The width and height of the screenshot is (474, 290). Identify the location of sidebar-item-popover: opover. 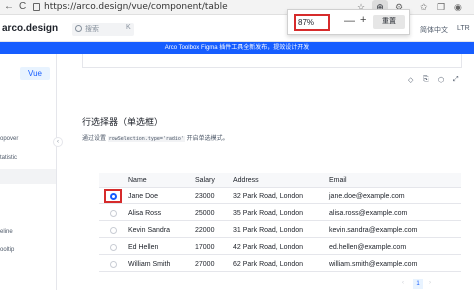
(9, 139).